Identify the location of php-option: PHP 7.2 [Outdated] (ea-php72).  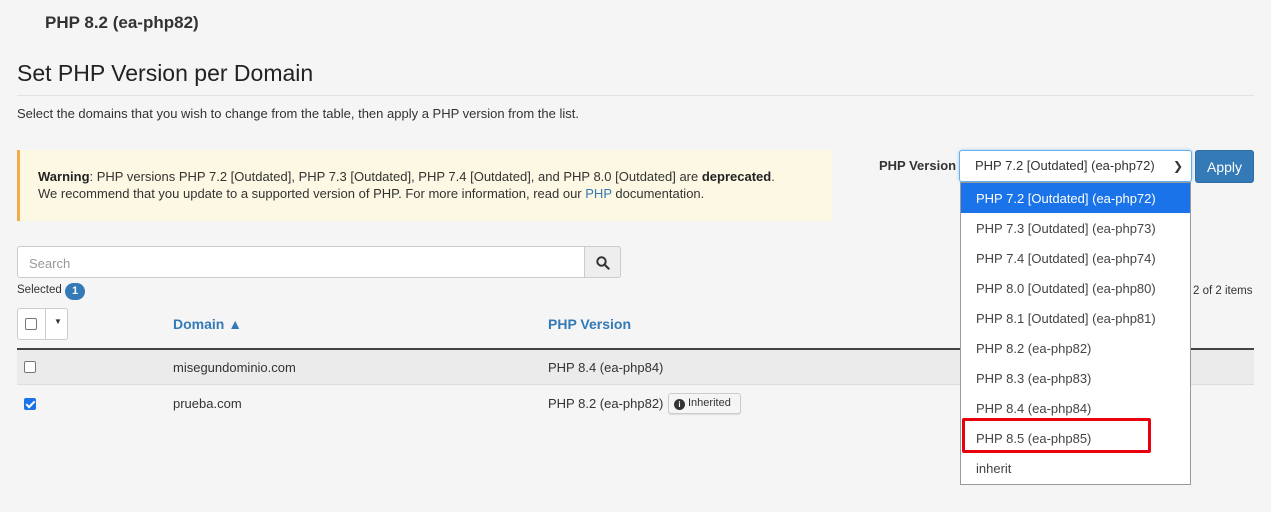
(1075, 198).